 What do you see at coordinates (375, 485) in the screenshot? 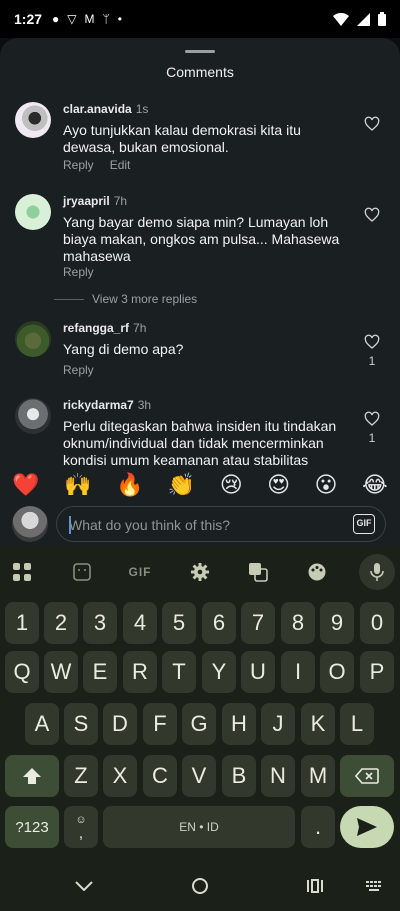
I see `emoji-laughing: 😂` at bounding box center [375, 485].